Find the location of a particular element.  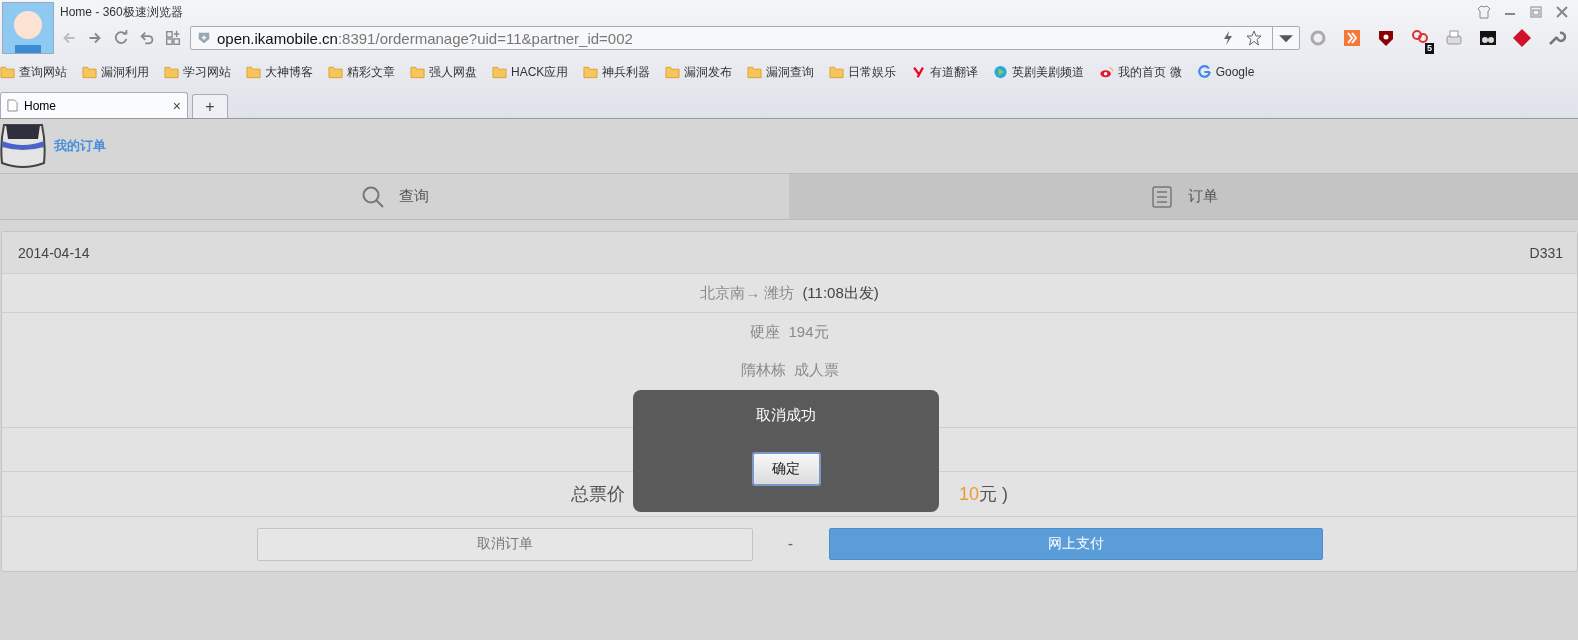

page-icon is located at coordinates (12, 105).